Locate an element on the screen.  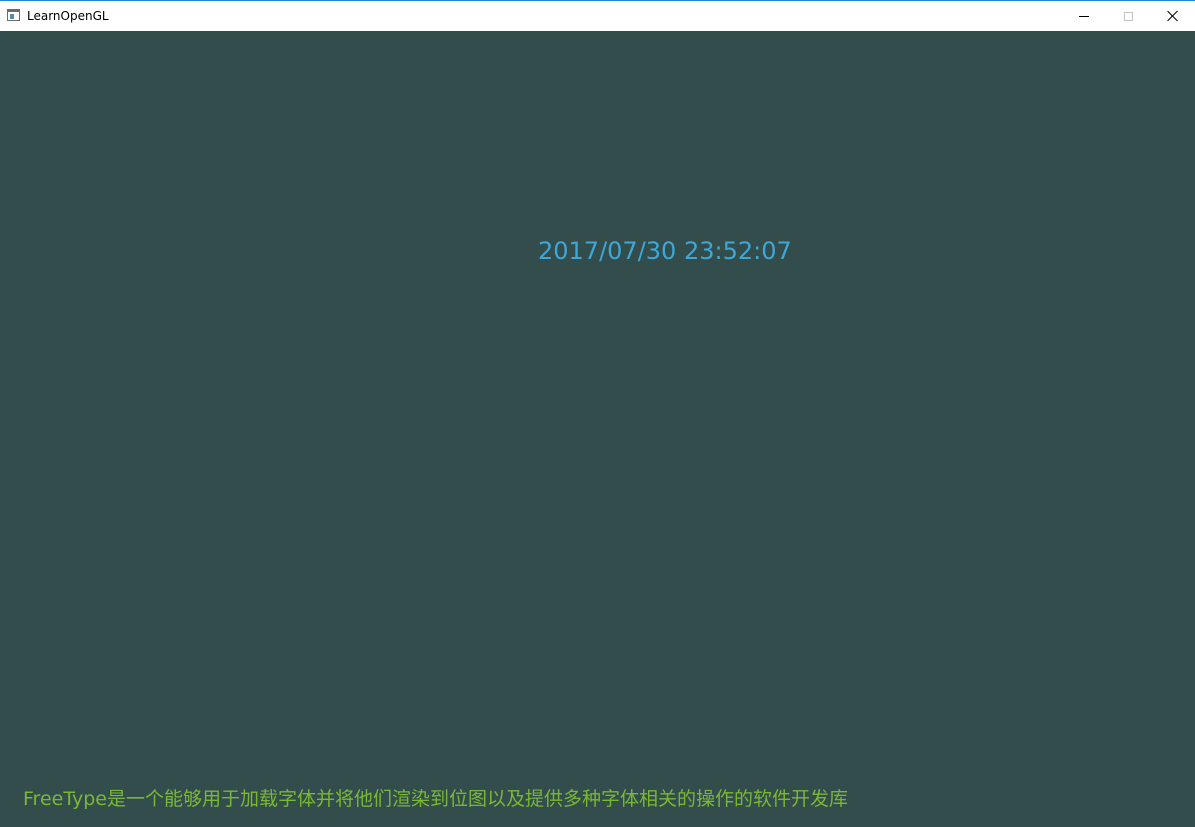
close-button is located at coordinates (1173, 16).